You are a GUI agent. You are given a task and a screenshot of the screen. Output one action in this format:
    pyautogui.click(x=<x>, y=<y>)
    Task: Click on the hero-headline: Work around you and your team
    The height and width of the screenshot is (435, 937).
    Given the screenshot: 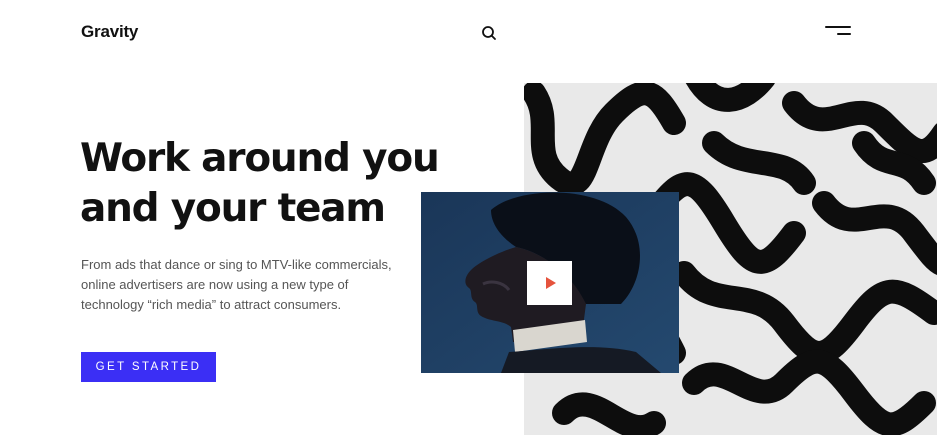 What is the action you would take?
    pyautogui.click(x=260, y=184)
    